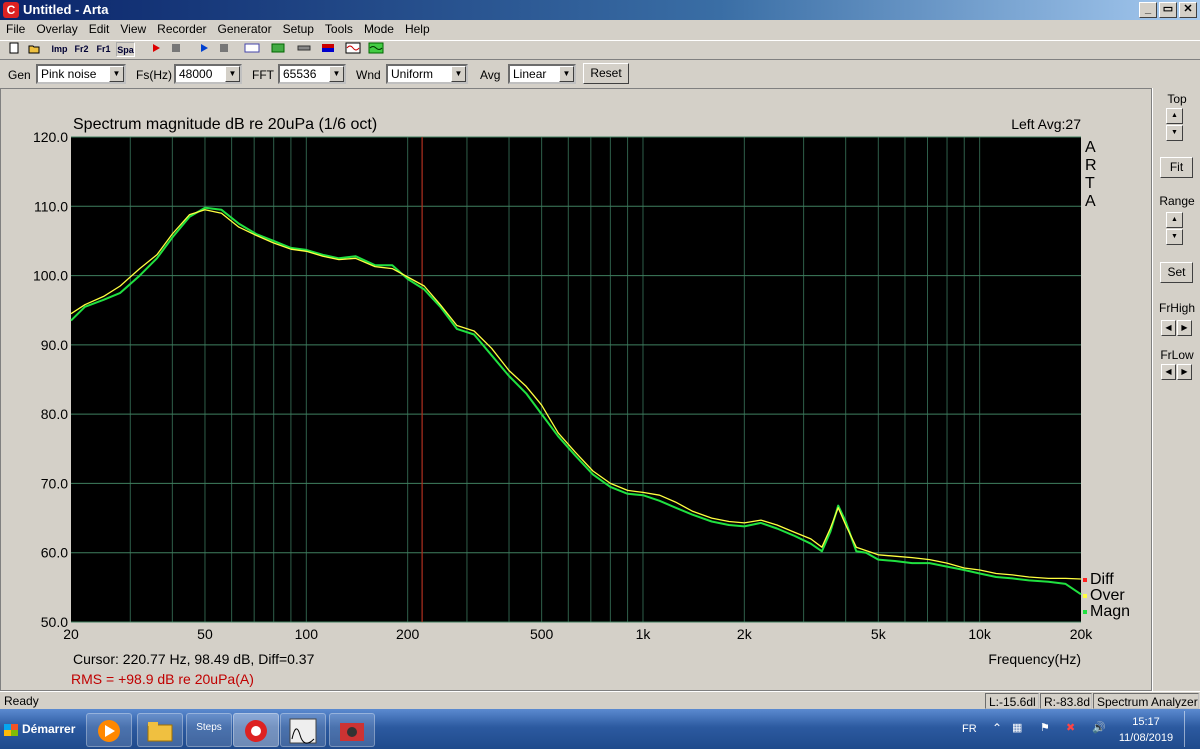 The image size is (1200, 749). I want to click on record-icon, so click(155, 49).